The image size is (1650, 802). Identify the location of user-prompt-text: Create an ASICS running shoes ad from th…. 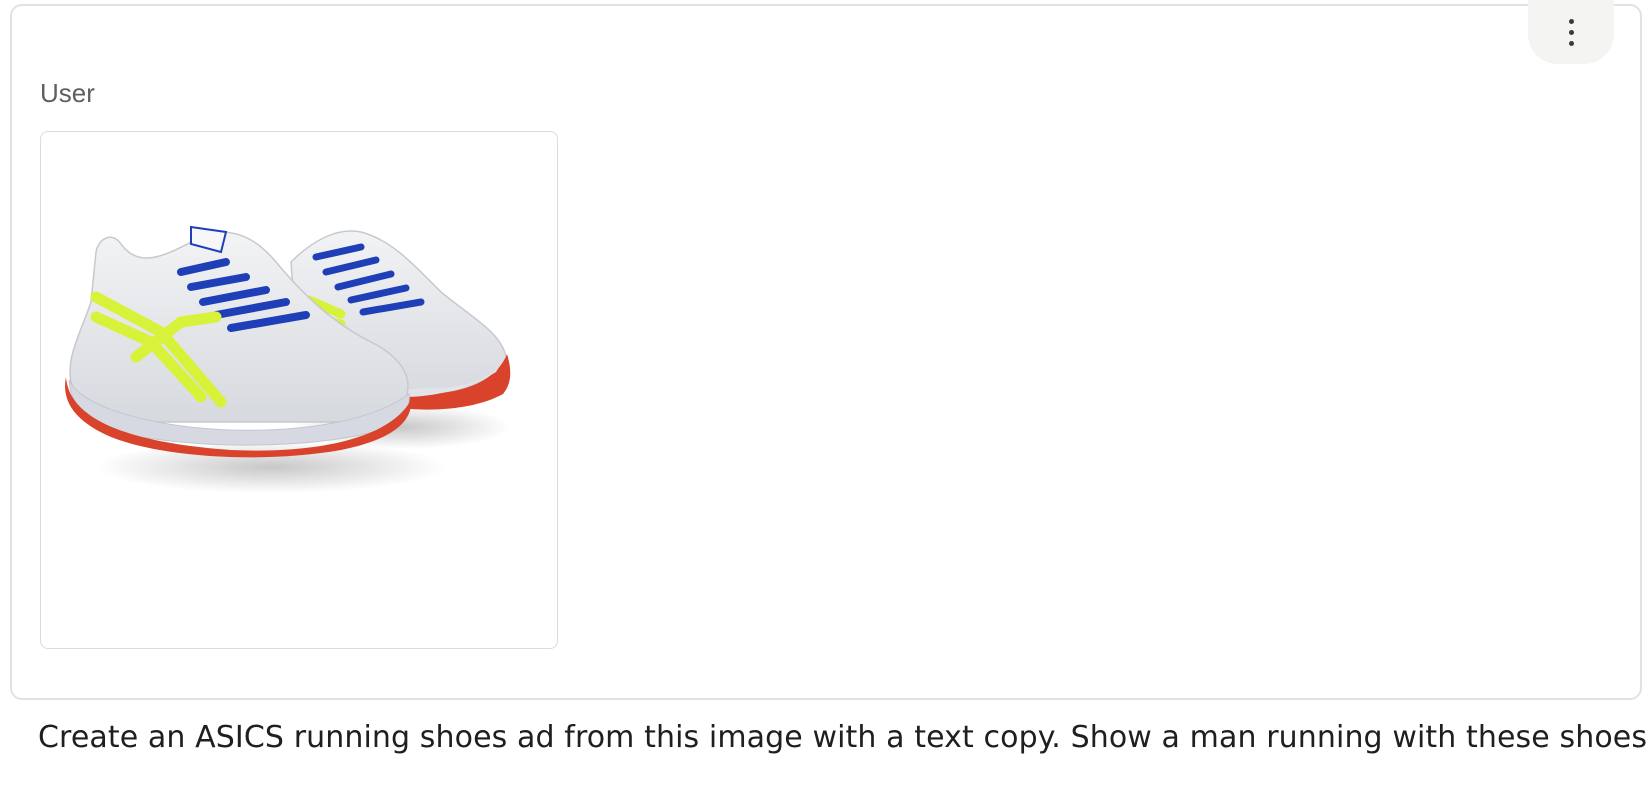
(844, 737).